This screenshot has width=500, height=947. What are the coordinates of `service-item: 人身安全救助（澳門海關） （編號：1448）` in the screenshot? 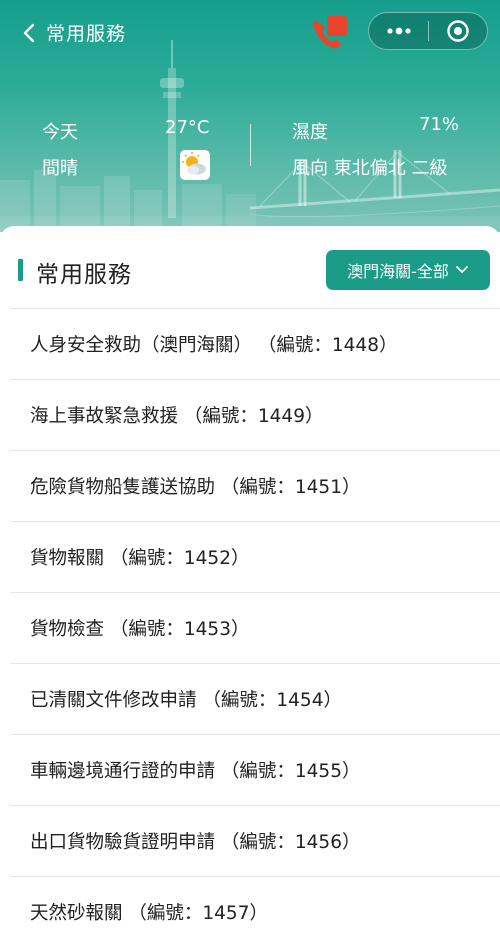 It's located at (255, 343).